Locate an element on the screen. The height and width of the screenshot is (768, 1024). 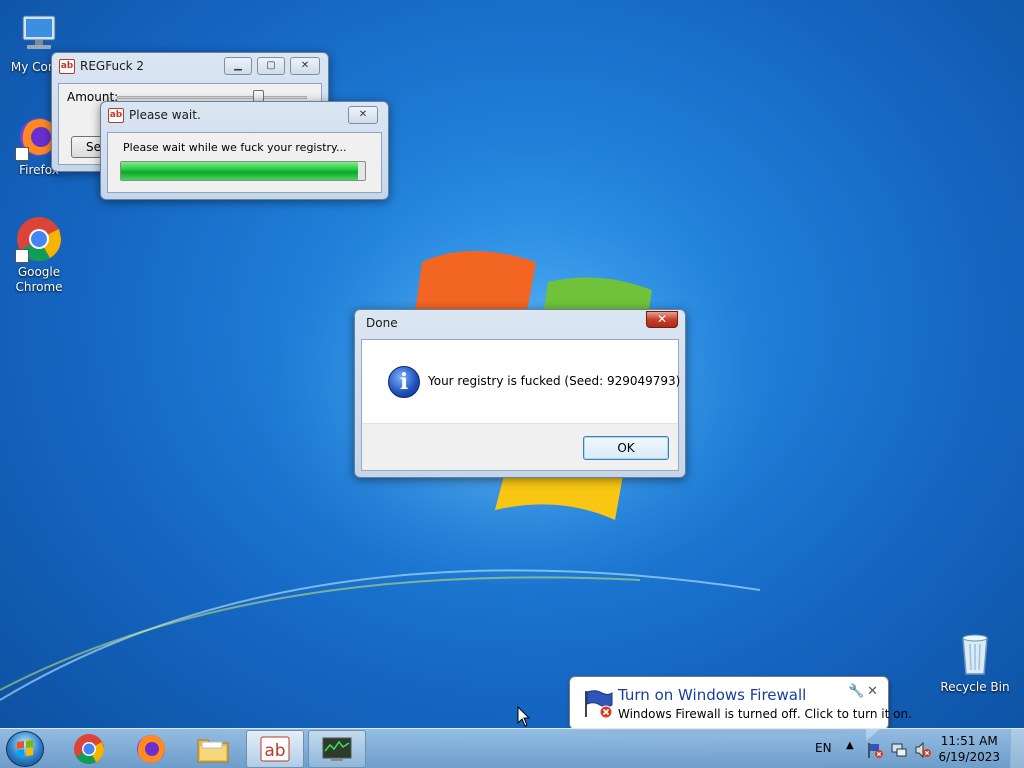
progress-bar is located at coordinates (243, 171).